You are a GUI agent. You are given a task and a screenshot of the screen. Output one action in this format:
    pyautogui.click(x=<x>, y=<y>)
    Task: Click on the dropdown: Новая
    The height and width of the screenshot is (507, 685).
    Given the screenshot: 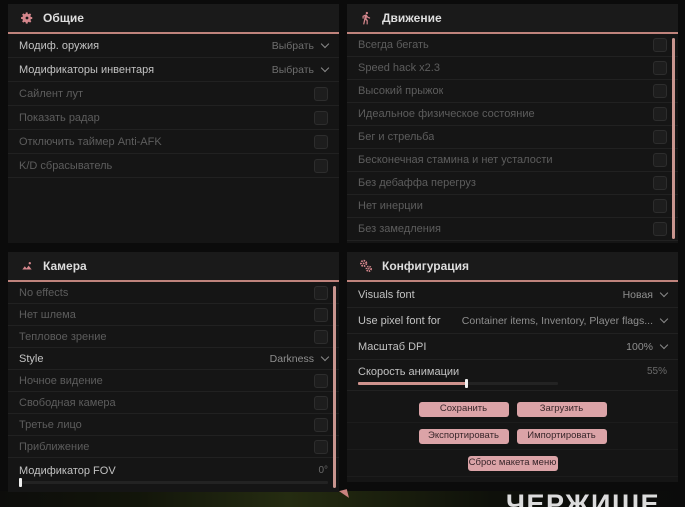 What is the action you would take?
    pyautogui.click(x=645, y=294)
    